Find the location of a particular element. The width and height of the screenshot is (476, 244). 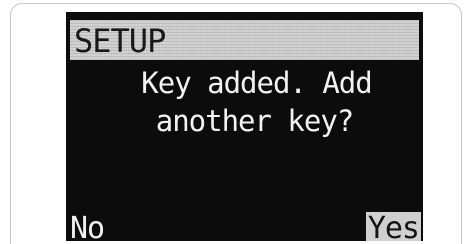

title-bar: SETUP is located at coordinates (244, 40).